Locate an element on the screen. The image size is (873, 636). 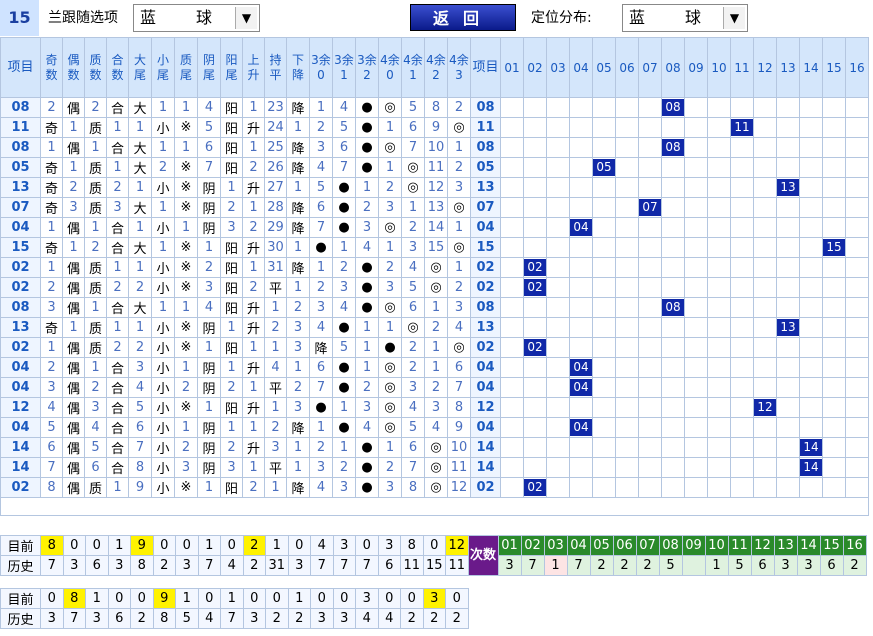
row-cell: 10 is located at coordinates (436, 147).